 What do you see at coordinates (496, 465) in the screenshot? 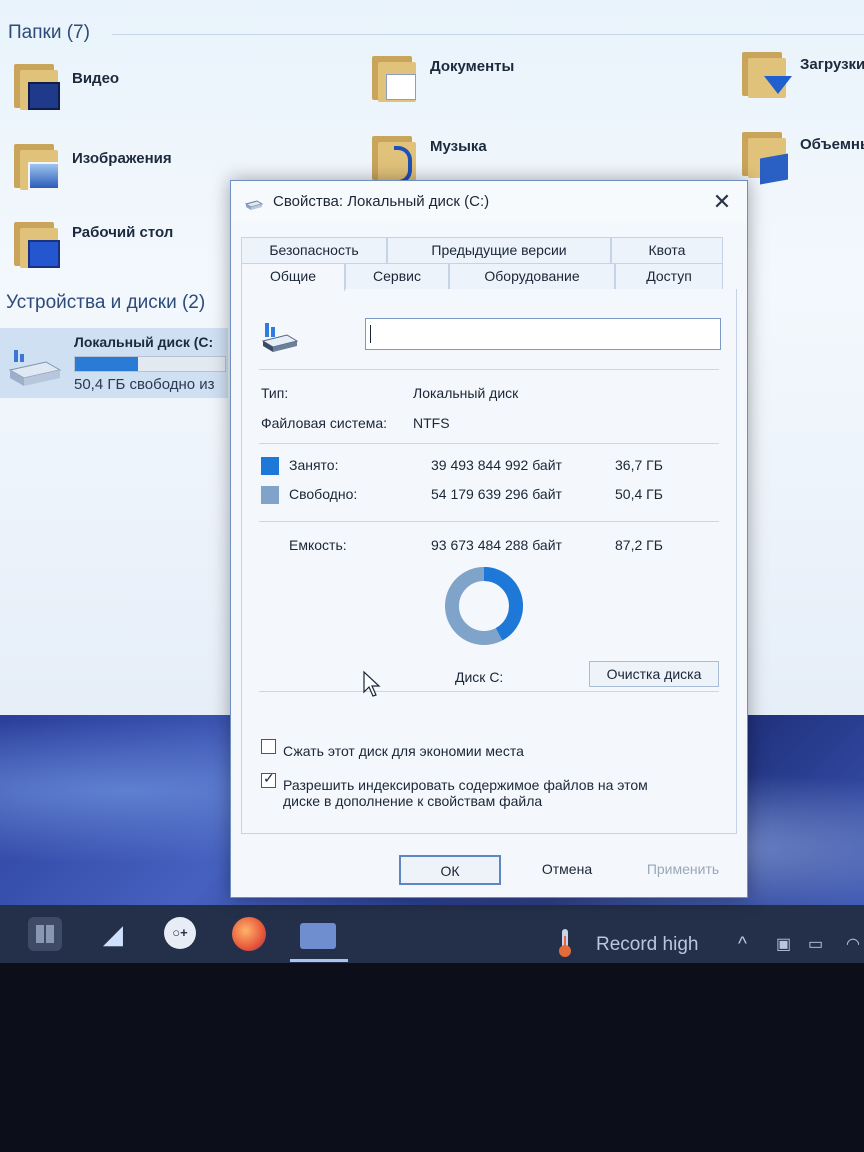
I see `used-bytes: 39 493 844 992 байт` at bounding box center [496, 465].